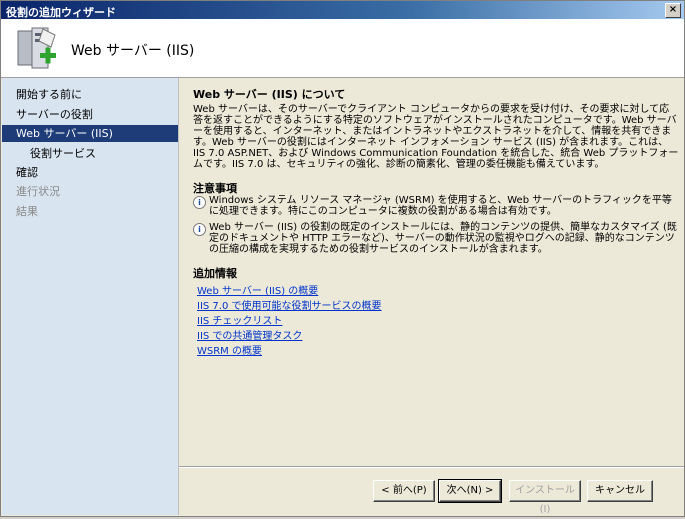 This screenshot has width=685, height=519. Describe the element at coordinates (404, 491) in the screenshot. I see `back-button: < 前へ(P)` at that location.